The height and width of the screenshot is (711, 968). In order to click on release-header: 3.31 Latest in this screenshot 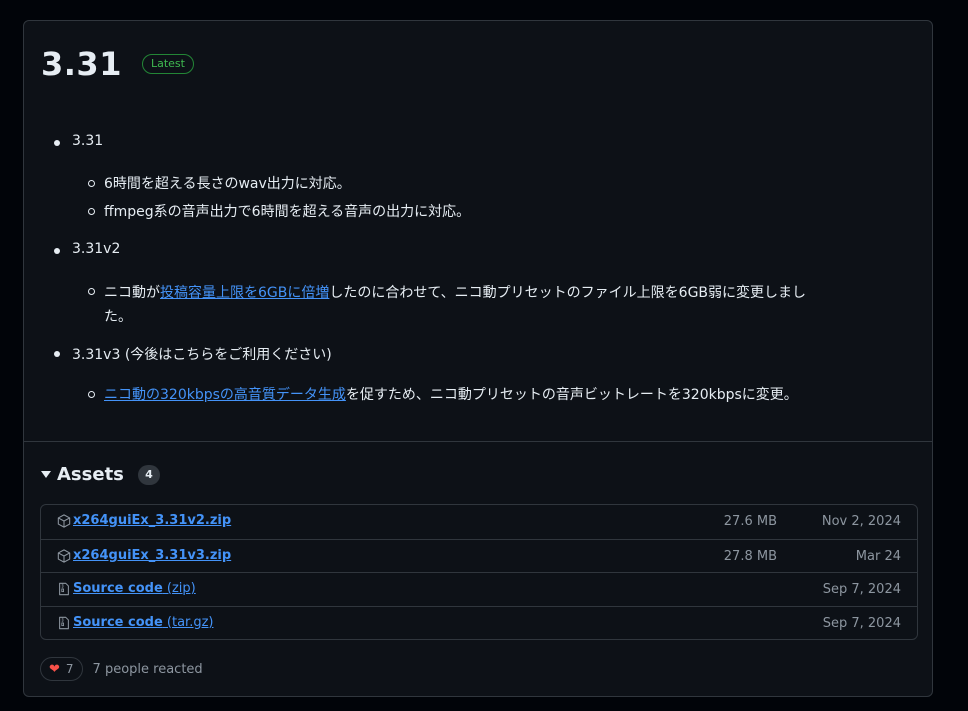, I will do `click(117, 64)`.